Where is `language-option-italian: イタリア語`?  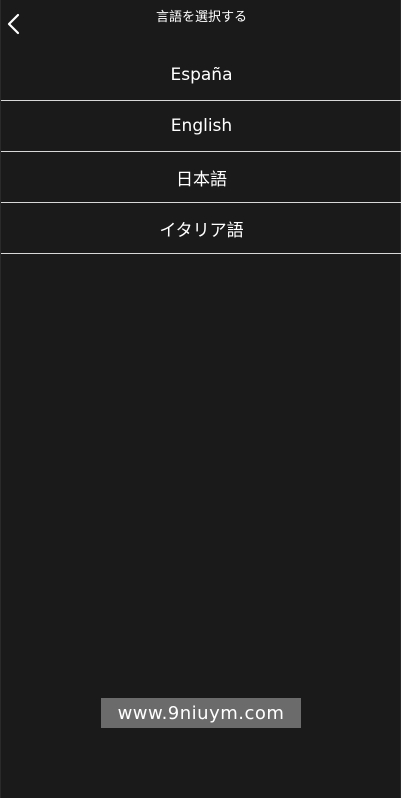 language-option-italian: イタリア語 is located at coordinates (201, 228).